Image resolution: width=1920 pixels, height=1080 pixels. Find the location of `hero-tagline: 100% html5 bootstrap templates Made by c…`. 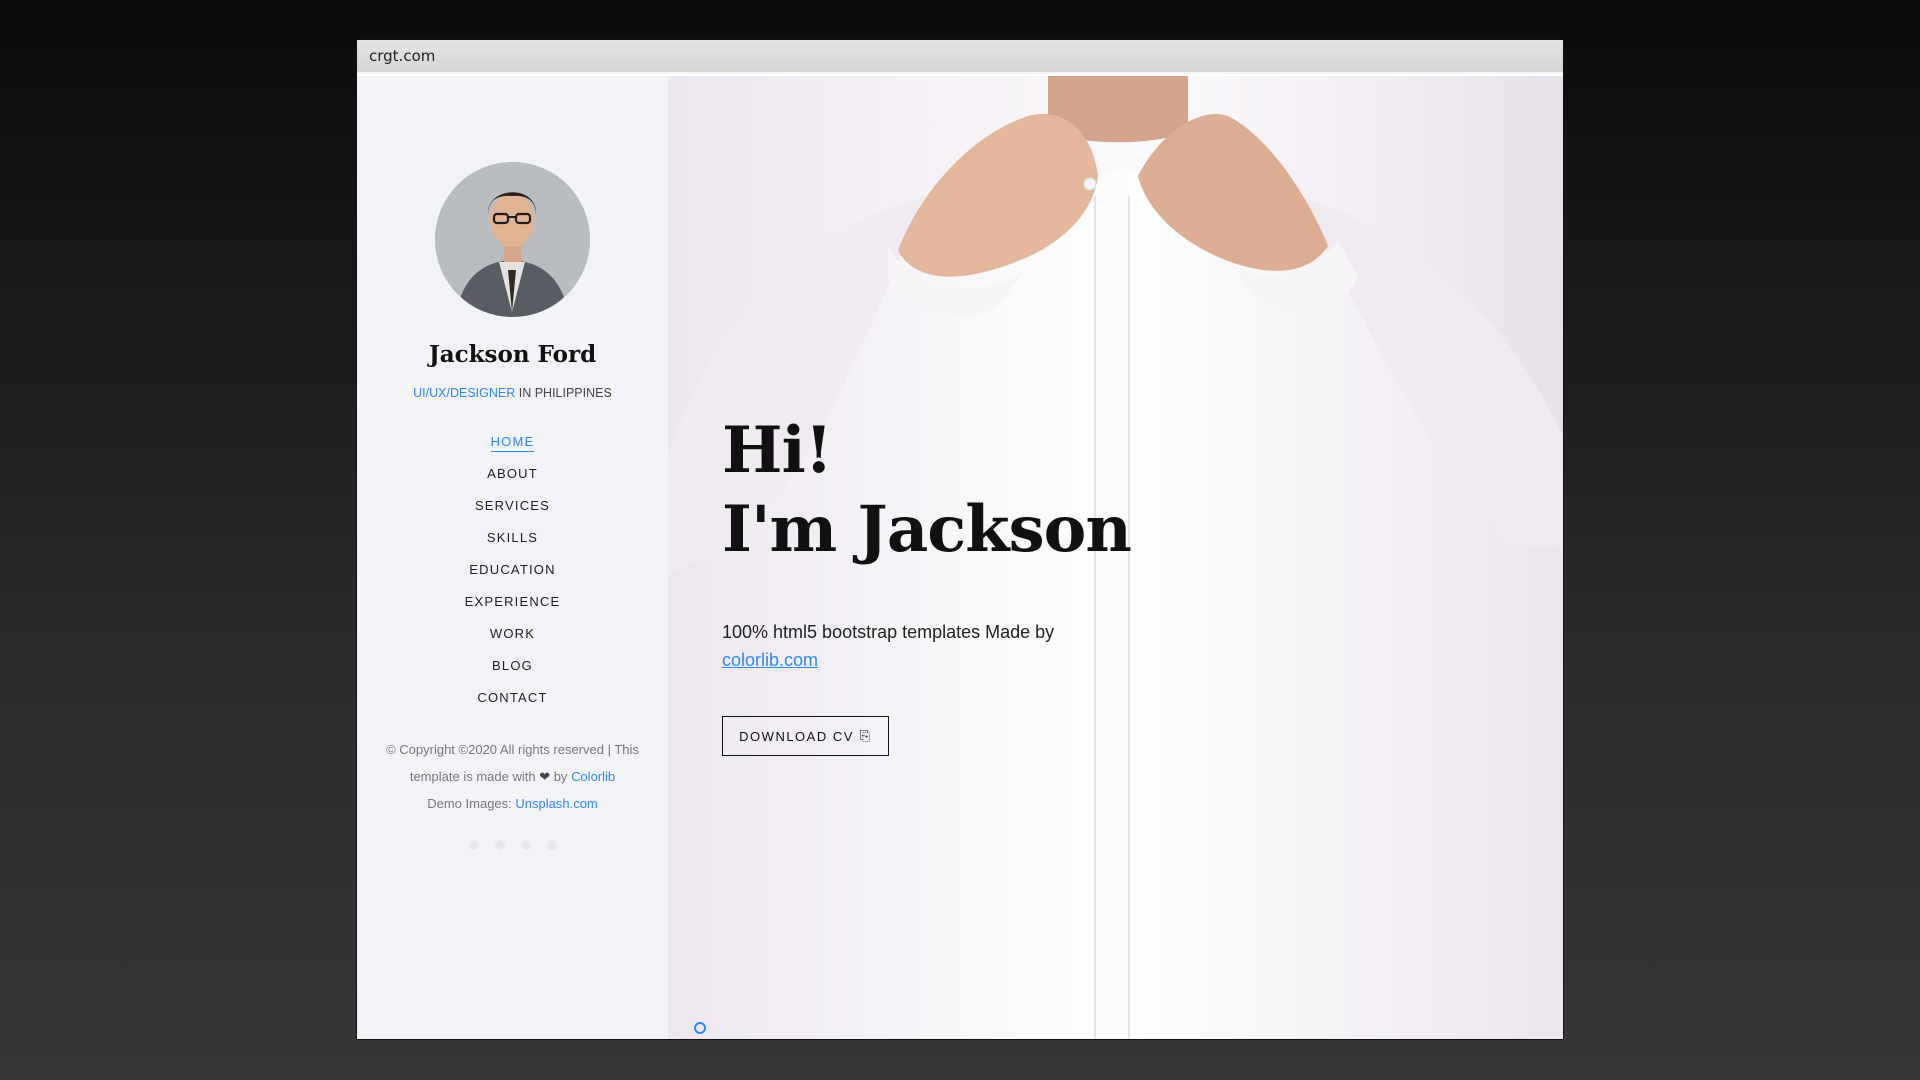

hero-tagline: 100% html5 bootstrap templates Made by c… is located at coordinates (888, 646).